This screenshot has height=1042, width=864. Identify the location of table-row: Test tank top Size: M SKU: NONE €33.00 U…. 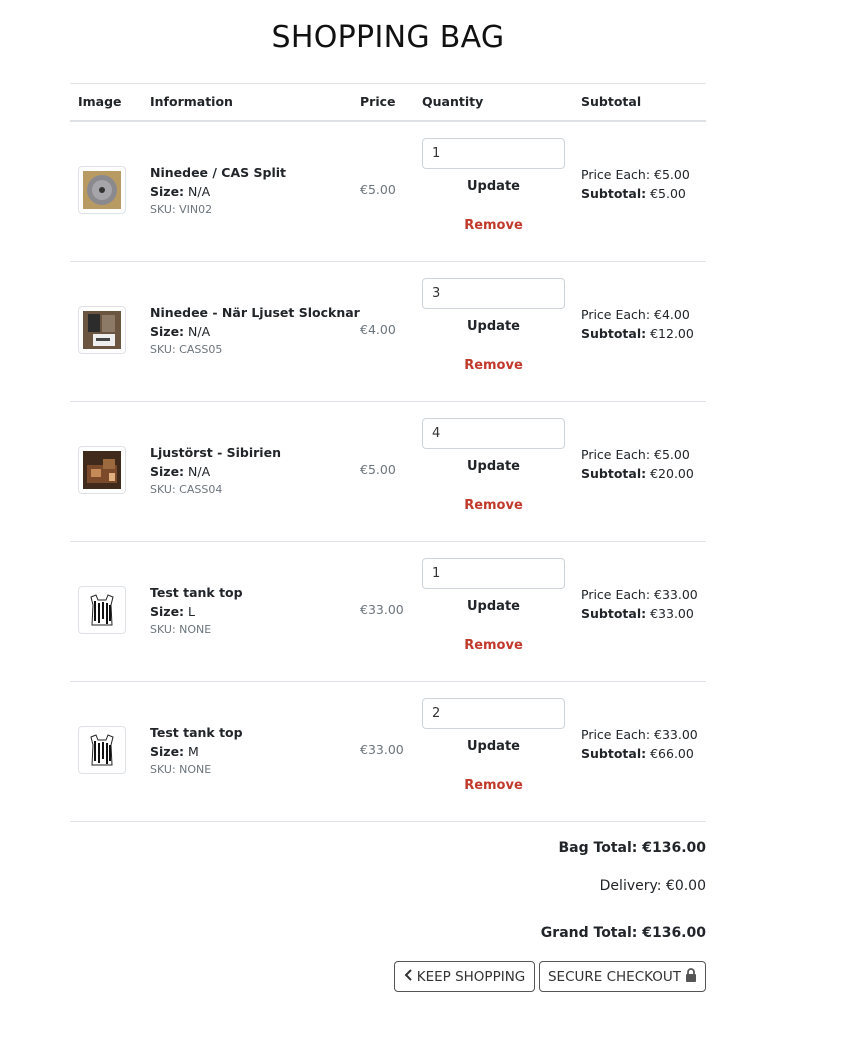
(388, 752).